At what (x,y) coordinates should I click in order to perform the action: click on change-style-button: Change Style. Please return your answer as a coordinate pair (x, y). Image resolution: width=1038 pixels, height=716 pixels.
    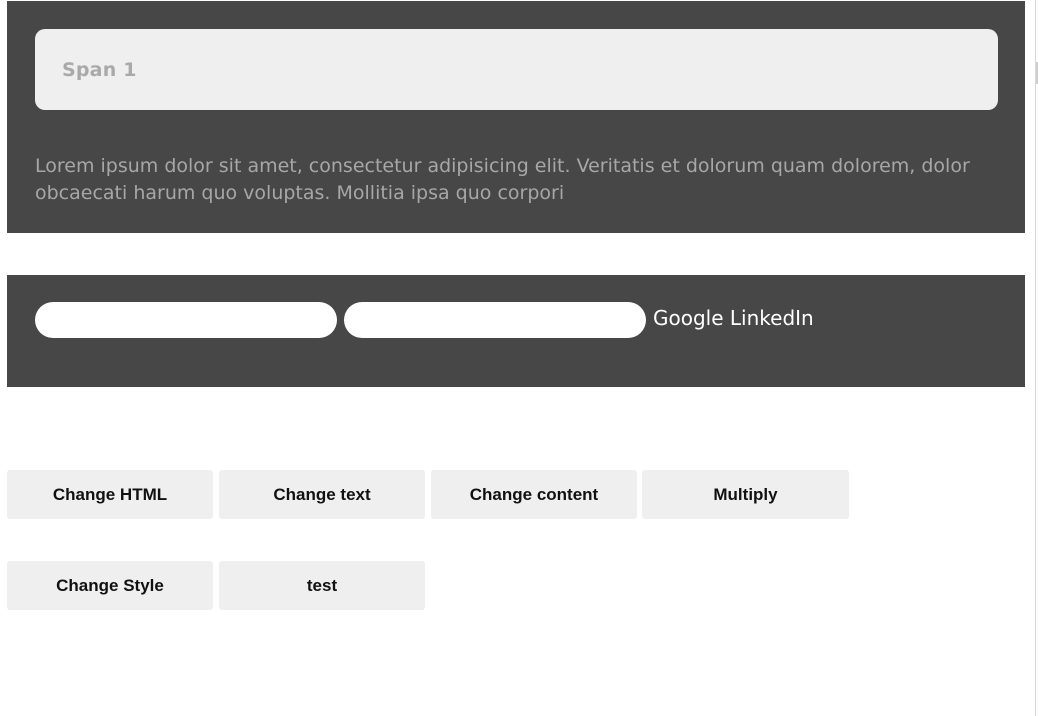
    Looking at the image, I should click on (110, 585).